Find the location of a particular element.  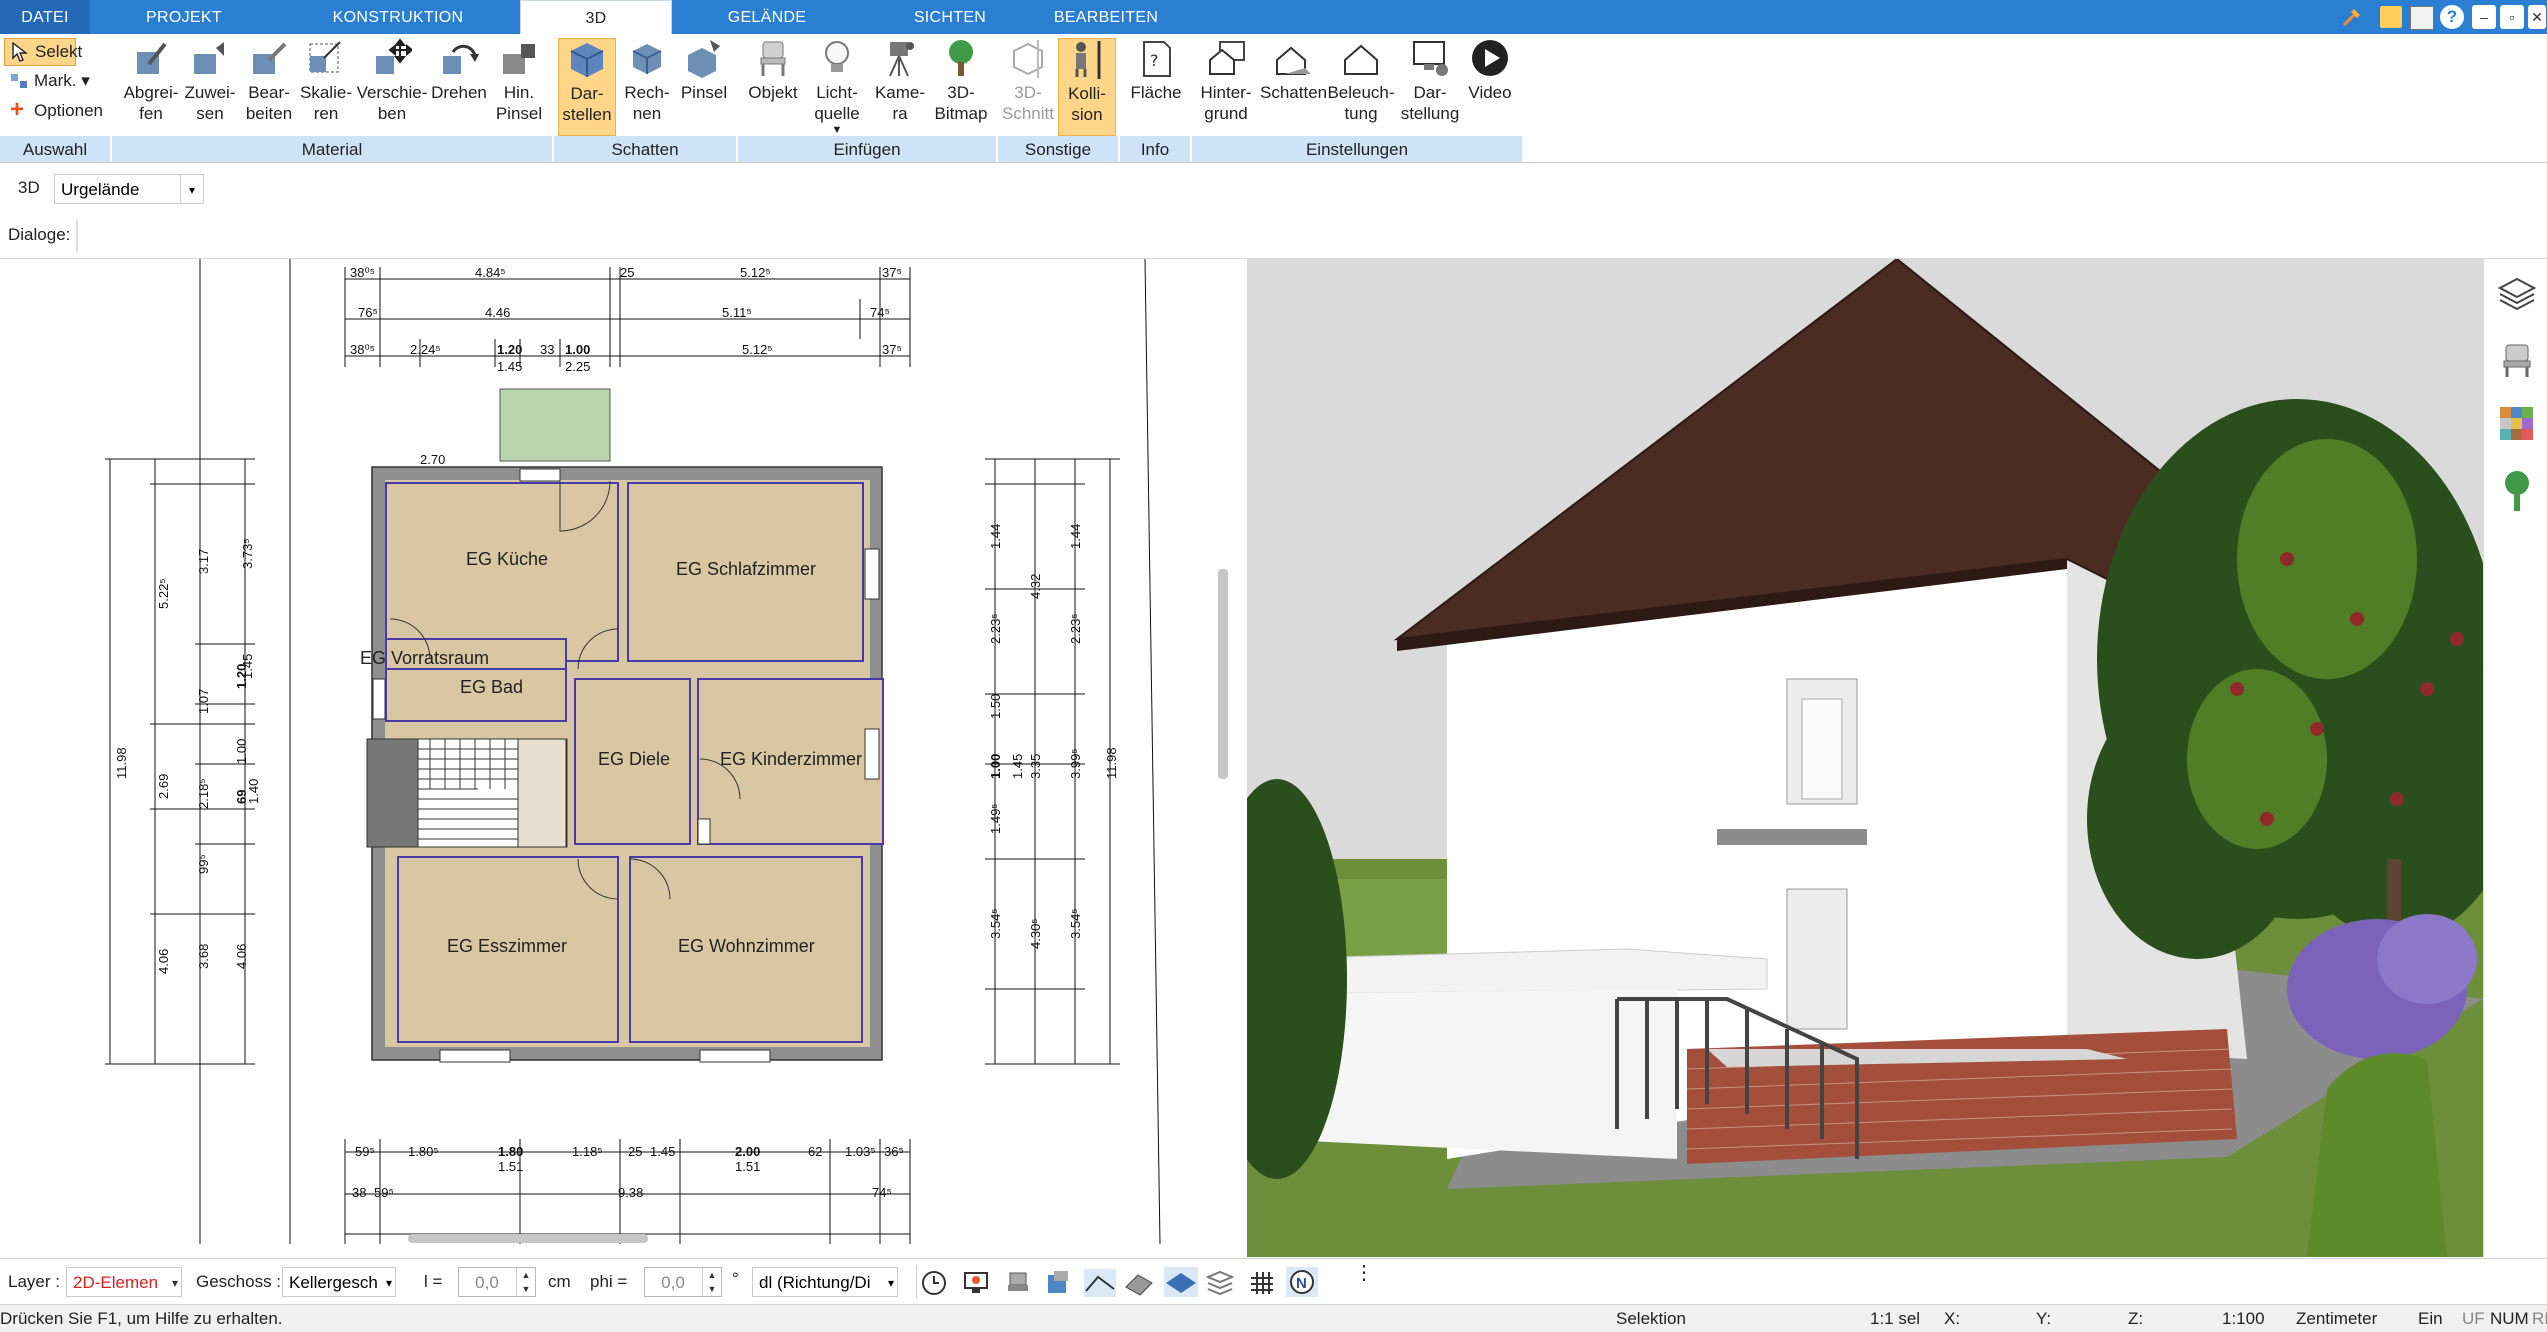

tab-sichten: SICHTEN is located at coordinates (950, 17).